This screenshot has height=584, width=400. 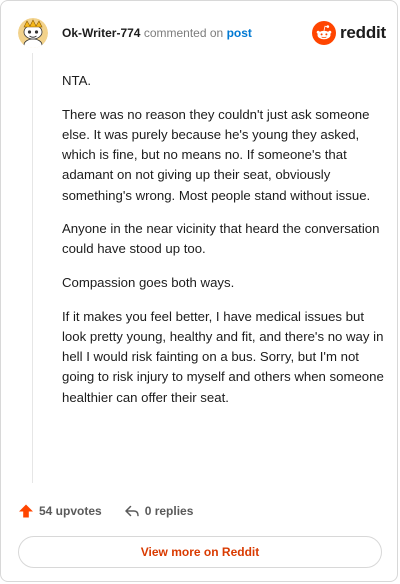 What do you see at coordinates (324, 33) in the screenshot?
I see `reddit-logo-icon` at bounding box center [324, 33].